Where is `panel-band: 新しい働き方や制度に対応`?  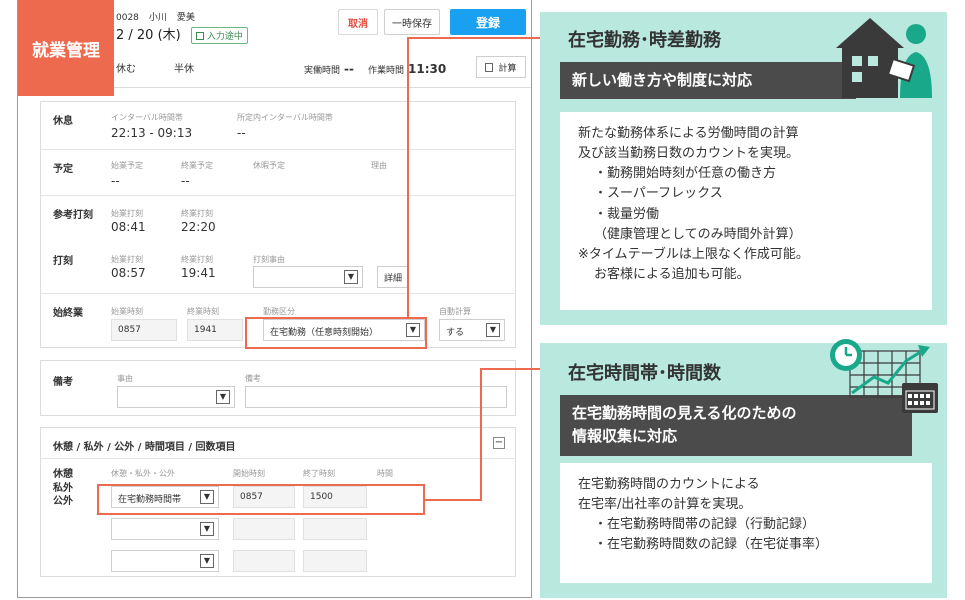
panel-band: 新しい働き方や制度に対応 is located at coordinates (708, 81).